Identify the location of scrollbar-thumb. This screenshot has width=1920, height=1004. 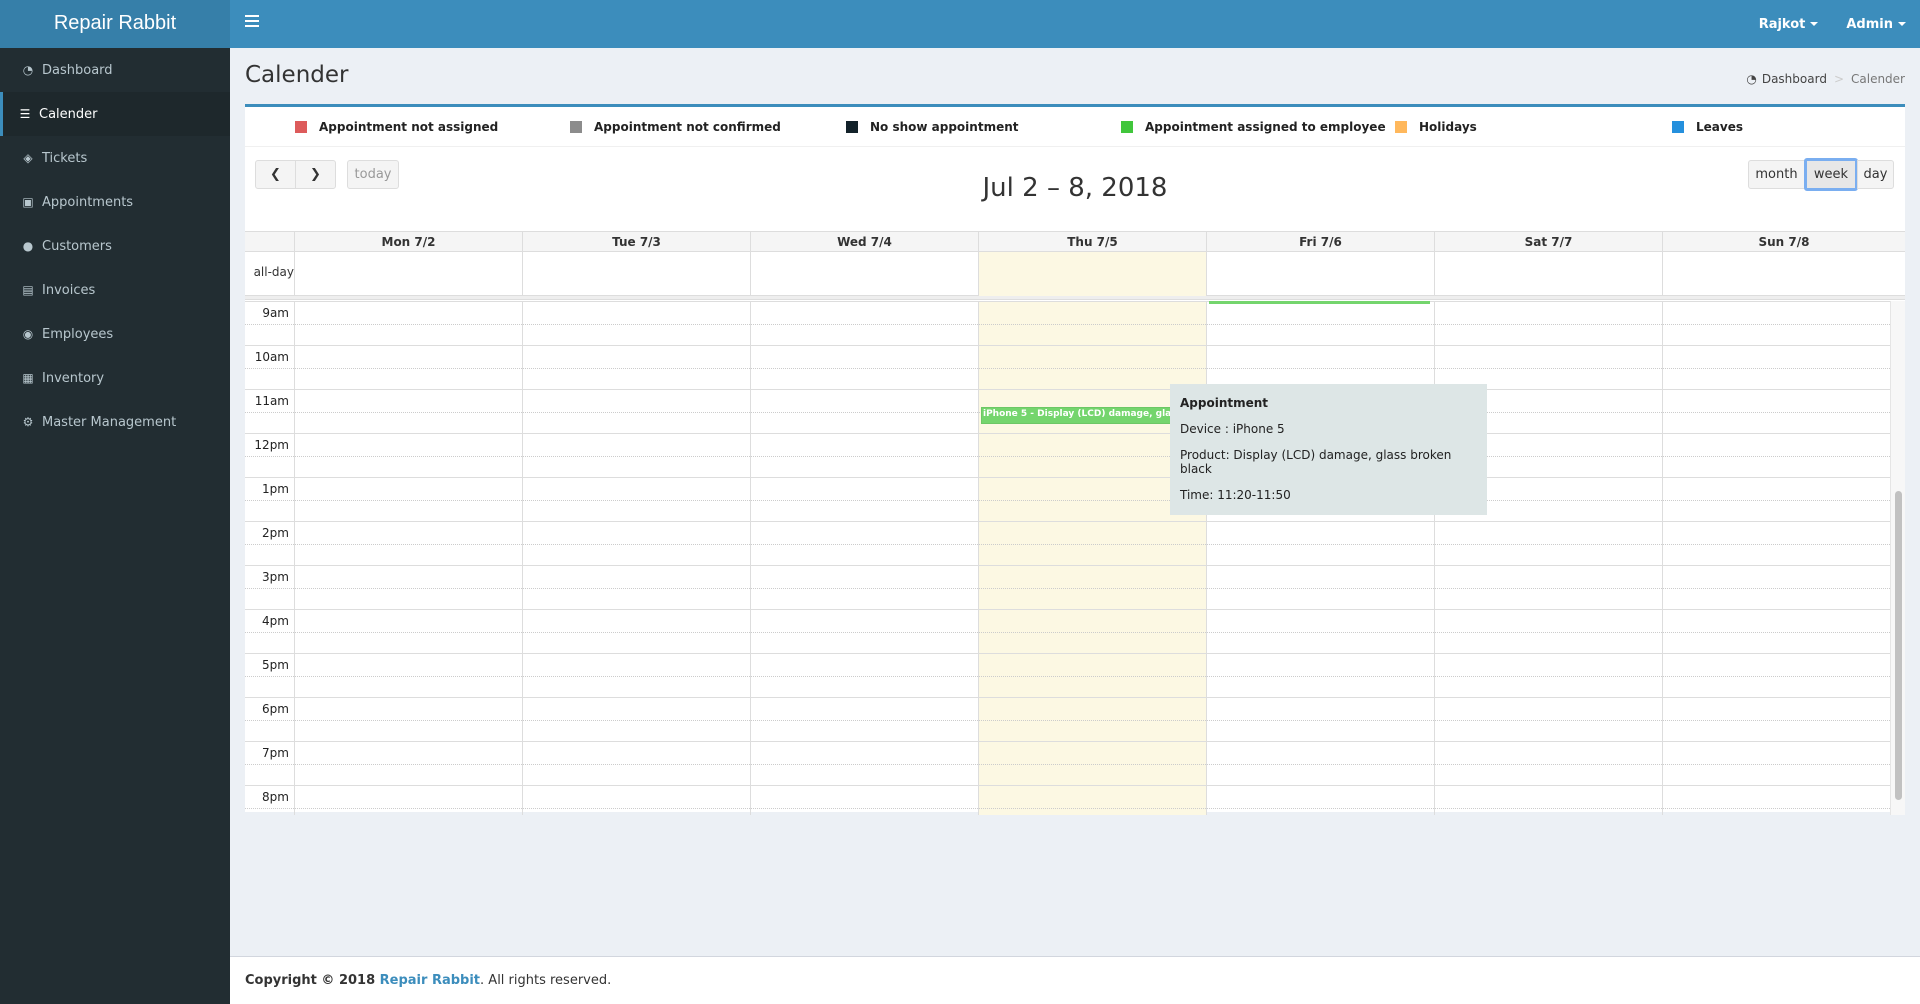
(1898, 645).